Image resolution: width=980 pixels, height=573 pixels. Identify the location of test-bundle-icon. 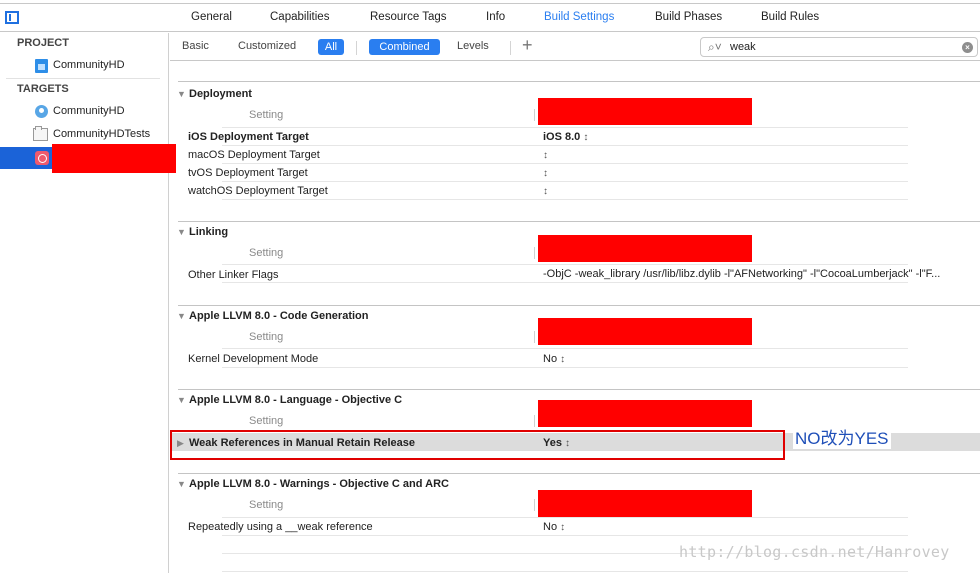
(40, 133).